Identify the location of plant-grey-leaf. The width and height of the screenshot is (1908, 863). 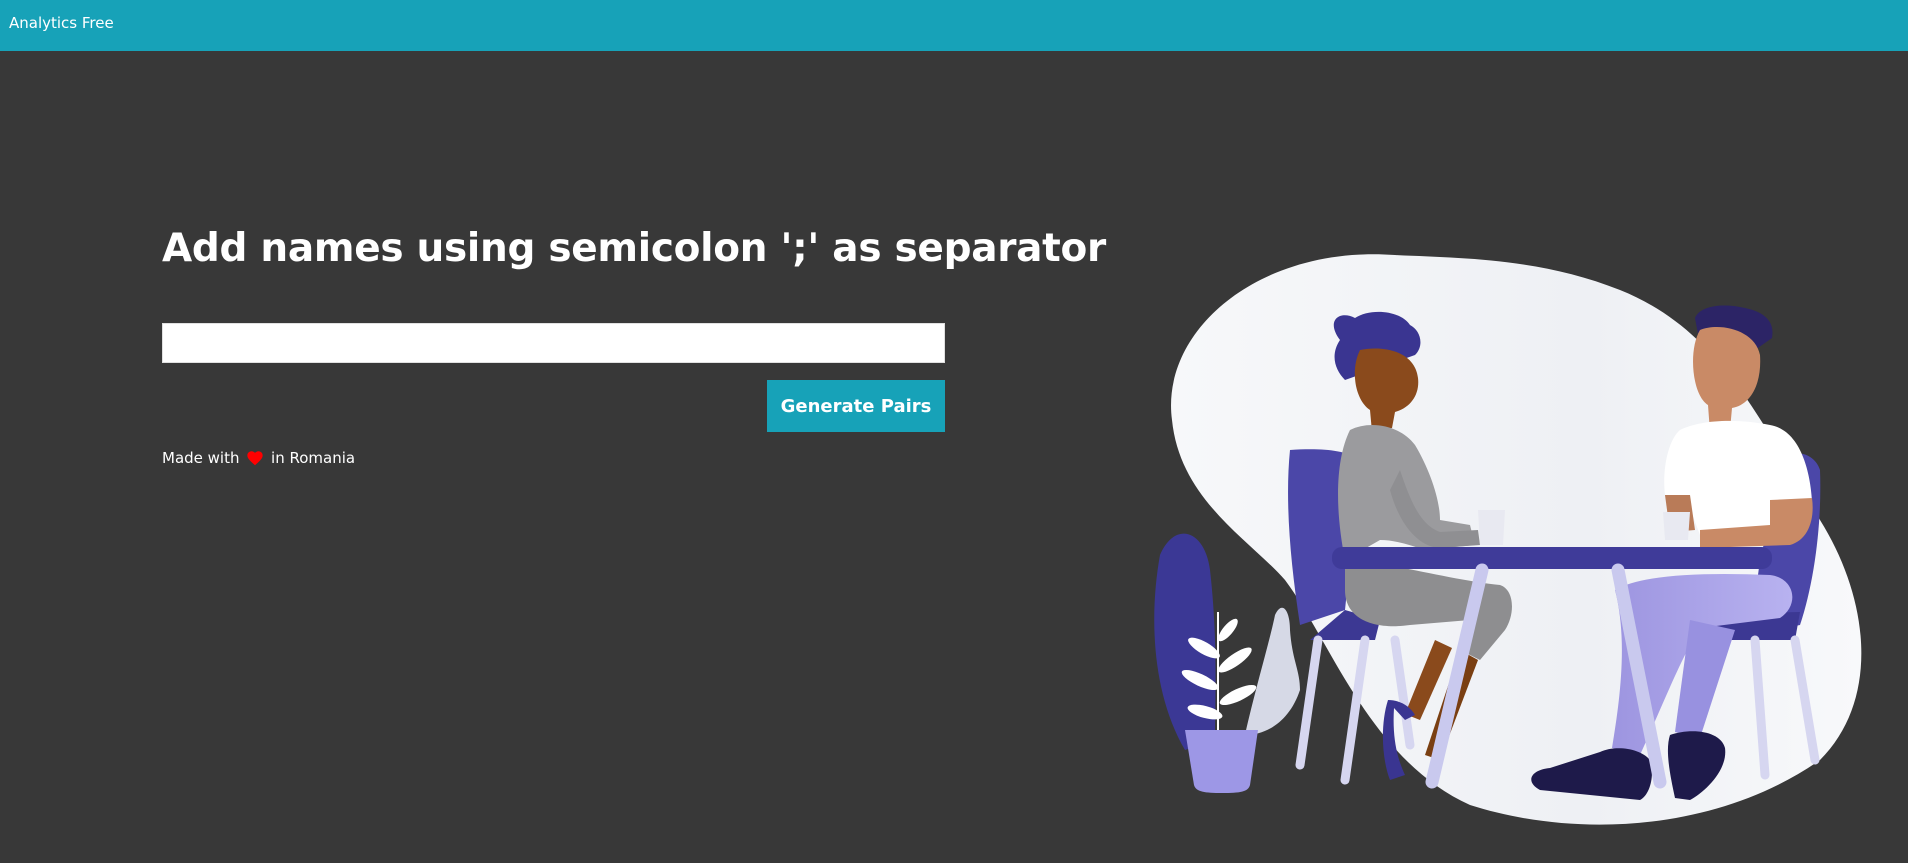
(1272, 671).